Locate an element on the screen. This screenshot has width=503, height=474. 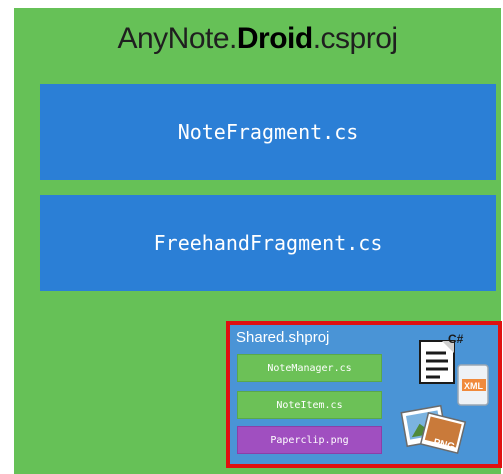
csharp-label: C# is located at coordinates (456, 339).